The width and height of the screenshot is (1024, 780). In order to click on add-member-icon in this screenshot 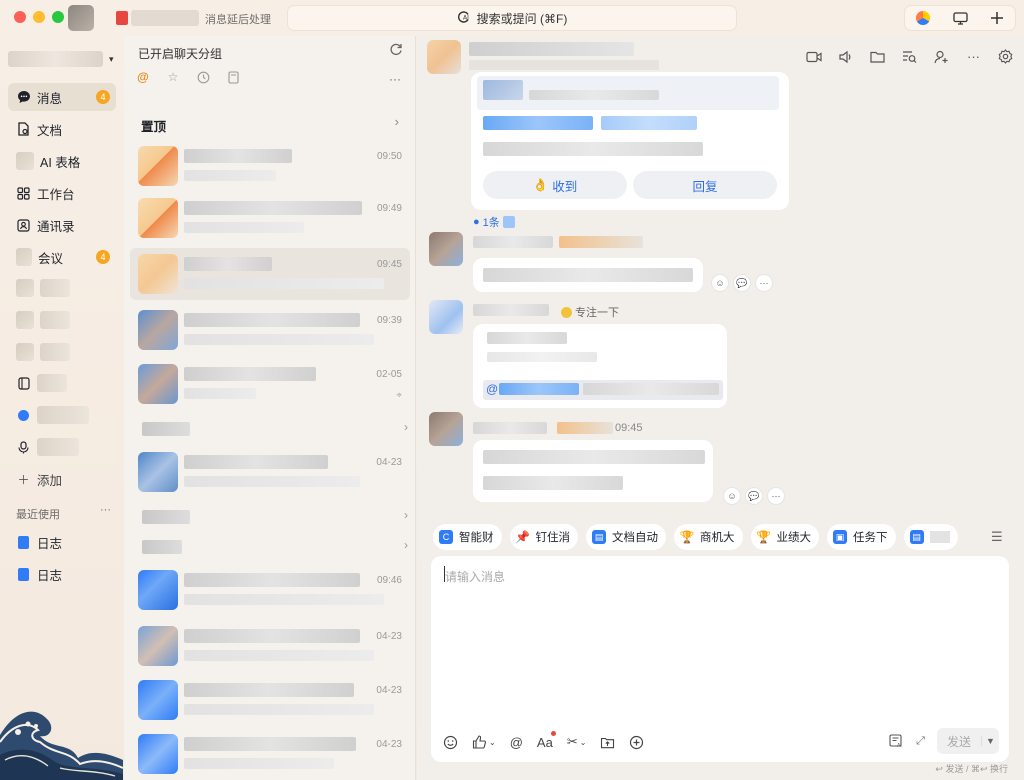, I will do `click(941, 56)`.